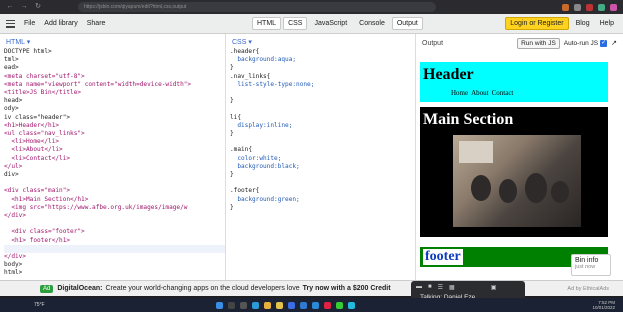 The width and height of the screenshot is (623, 312). What do you see at coordinates (315, 305) in the screenshot?
I see `vscode-icon` at bounding box center [315, 305].